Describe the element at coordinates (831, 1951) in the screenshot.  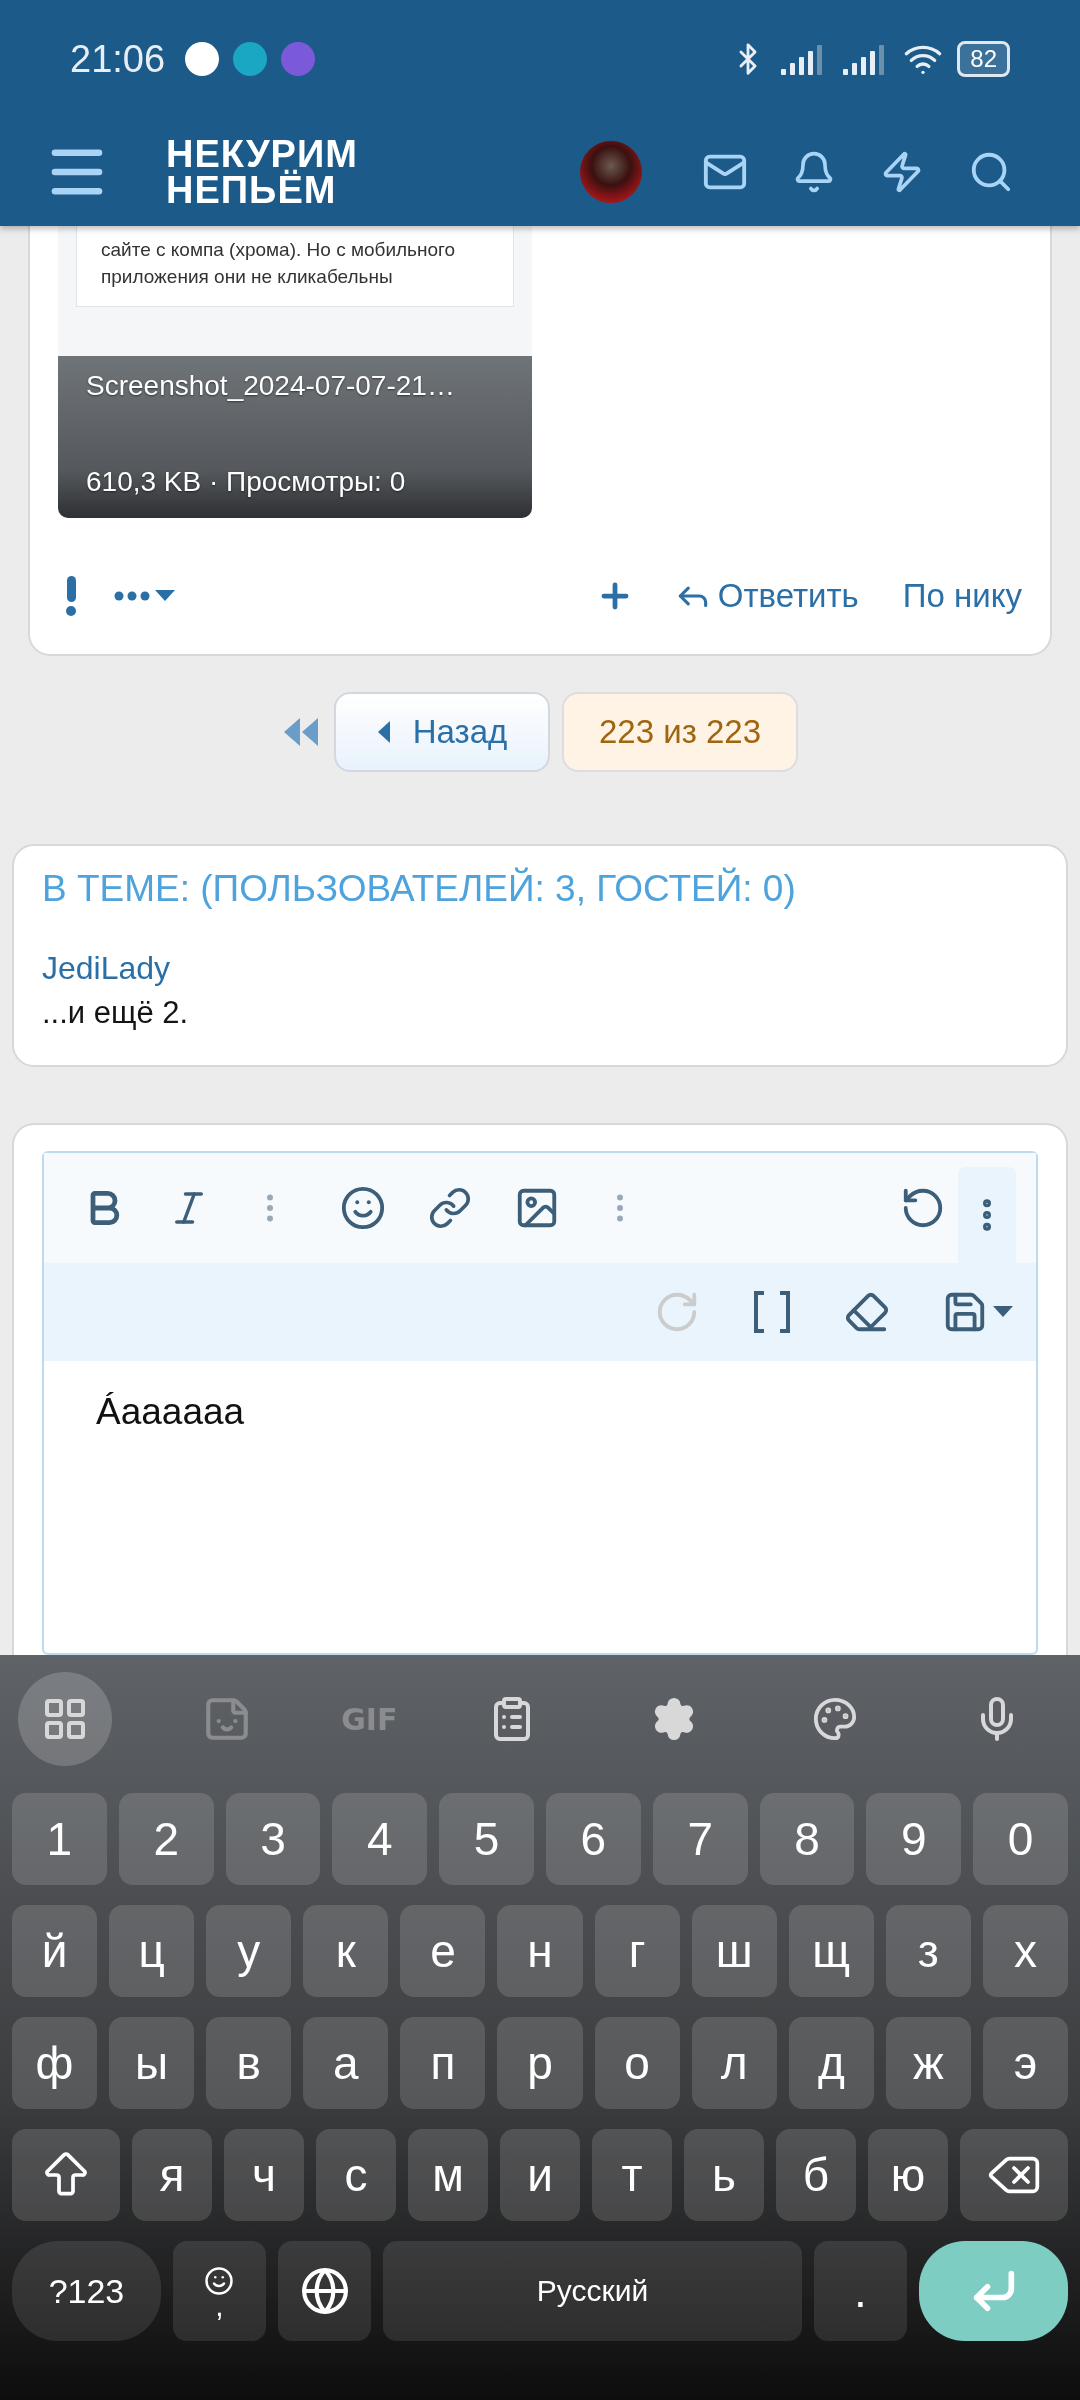
I see `keyboard-key: щ` at that location.